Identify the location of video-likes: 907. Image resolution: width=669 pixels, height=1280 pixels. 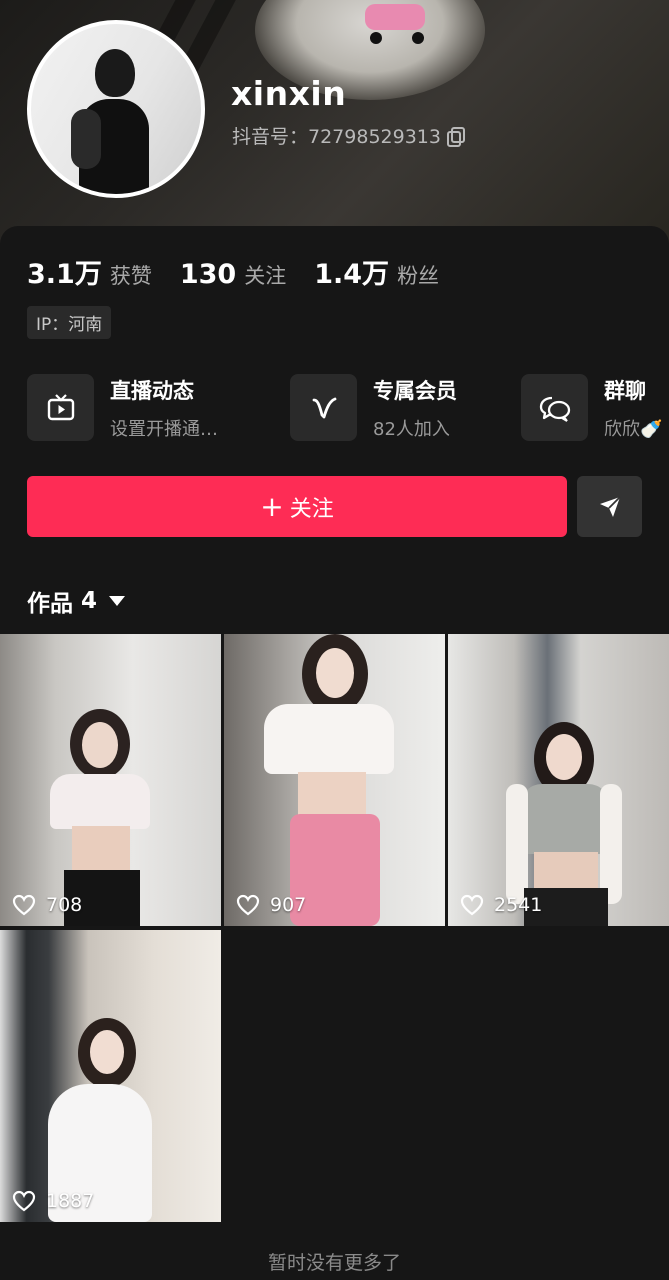
(271, 905).